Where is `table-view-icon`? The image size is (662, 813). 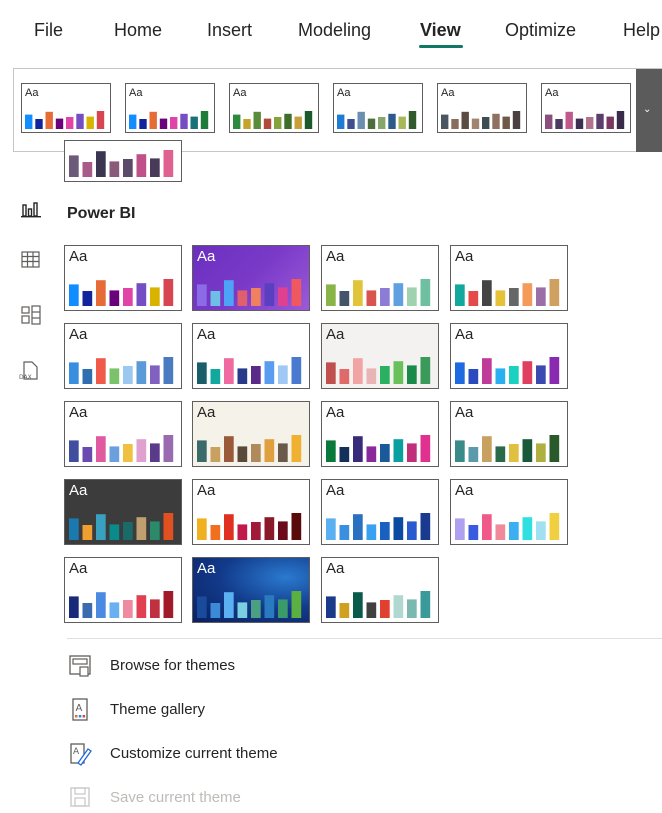
table-view-icon is located at coordinates (31, 260).